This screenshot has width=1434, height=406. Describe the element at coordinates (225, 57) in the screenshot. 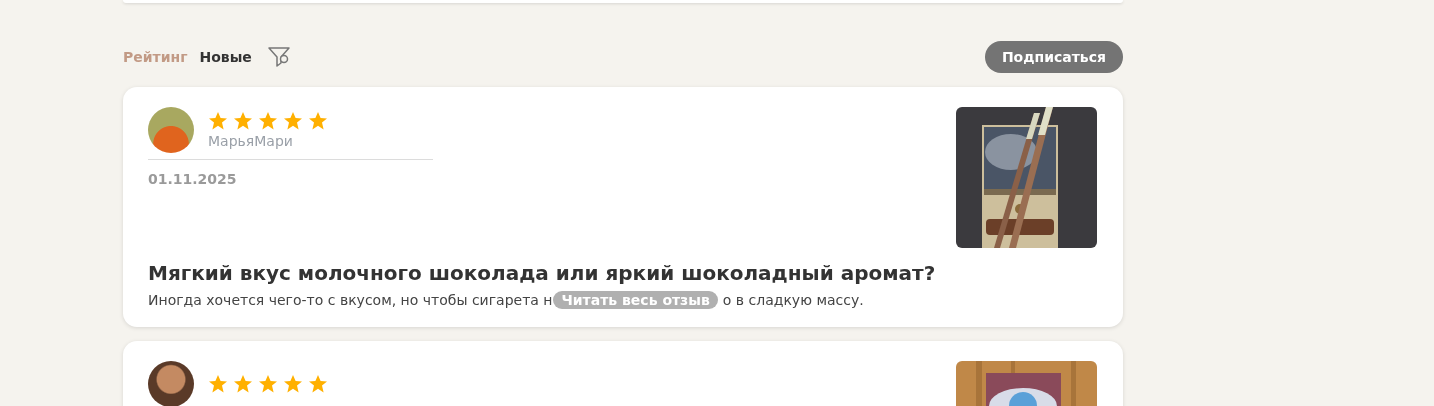

I see `sort-tab: Новые` at that location.